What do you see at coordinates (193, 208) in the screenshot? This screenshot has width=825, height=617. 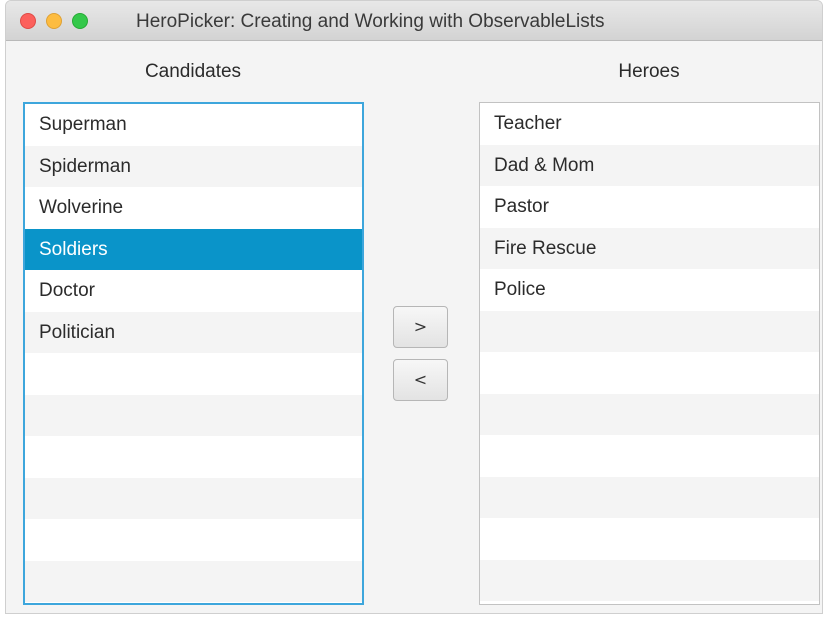 I see `candidate-item: Wolverine` at bounding box center [193, 208].